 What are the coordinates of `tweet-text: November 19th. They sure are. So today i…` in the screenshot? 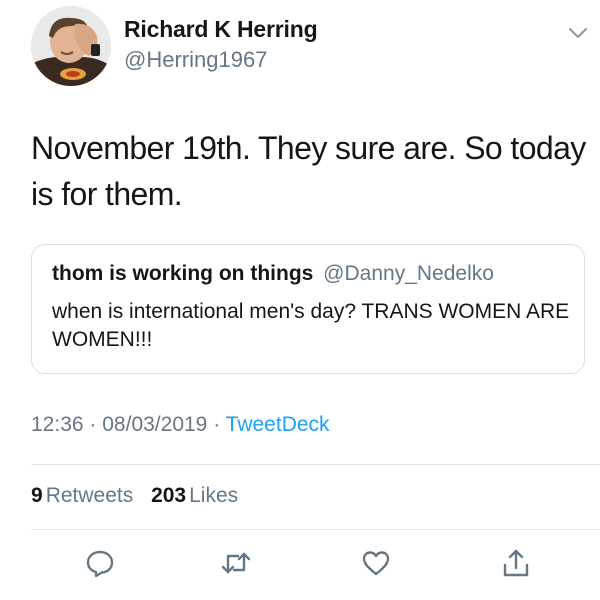 It's located at (308, 171).